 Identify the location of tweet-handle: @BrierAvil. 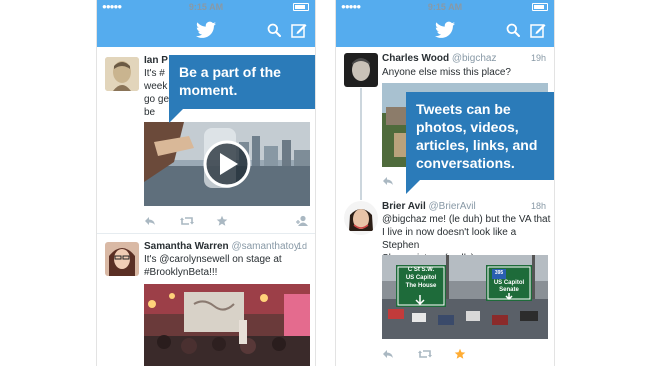
(452, 206).